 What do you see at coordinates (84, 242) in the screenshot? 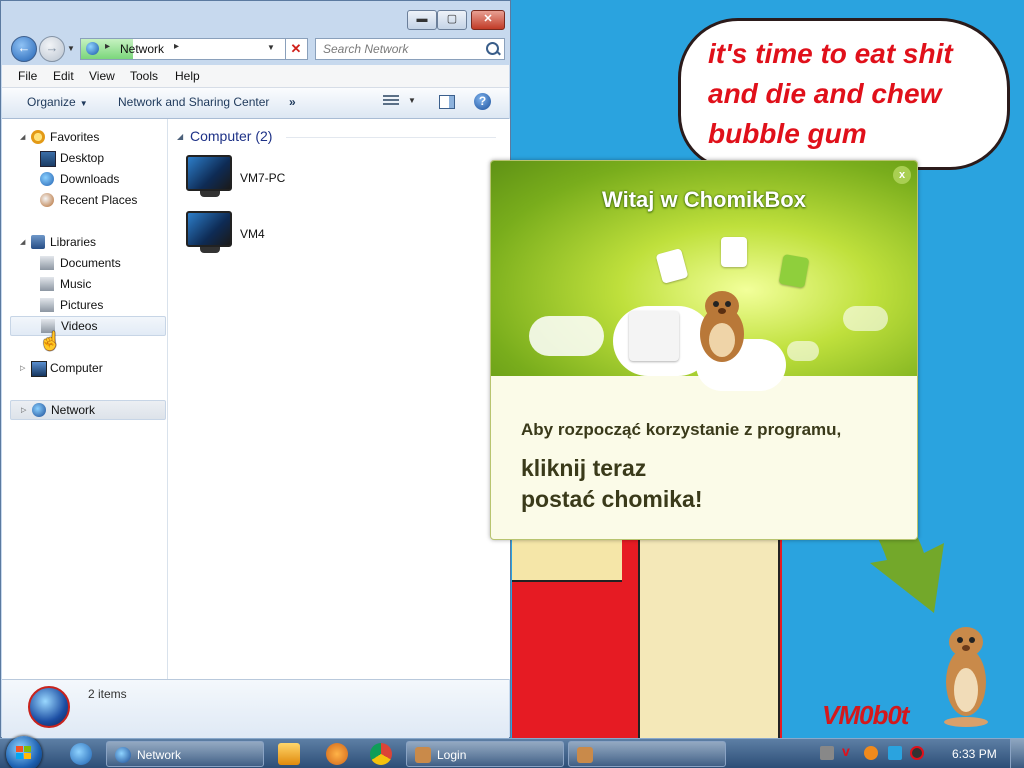
I see `nav-libraries: ◢ Libraries` at bounding box center [84, 242].